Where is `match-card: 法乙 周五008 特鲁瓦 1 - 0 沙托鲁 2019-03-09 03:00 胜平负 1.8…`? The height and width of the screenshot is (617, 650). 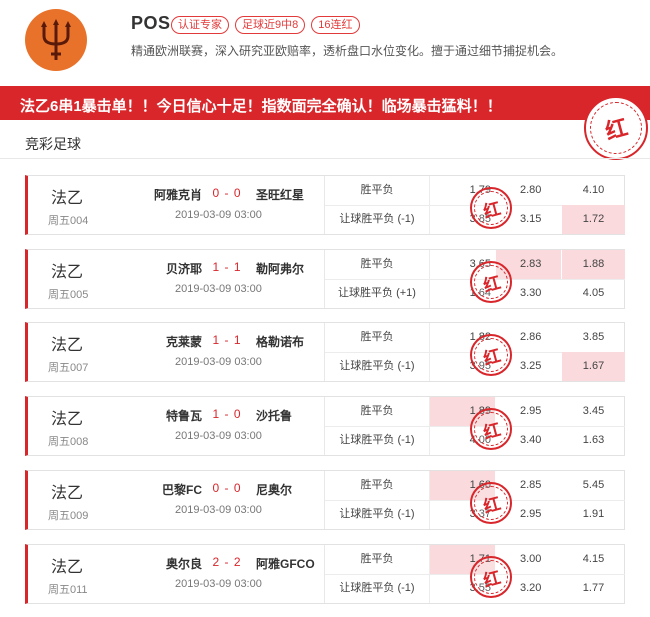
match-card: 法乙 周五008 特鲁瓦 1 - 0 沙托鲁 2019-03-09 03:00 胜平负 1.8… is located at coordinates (325, 426).